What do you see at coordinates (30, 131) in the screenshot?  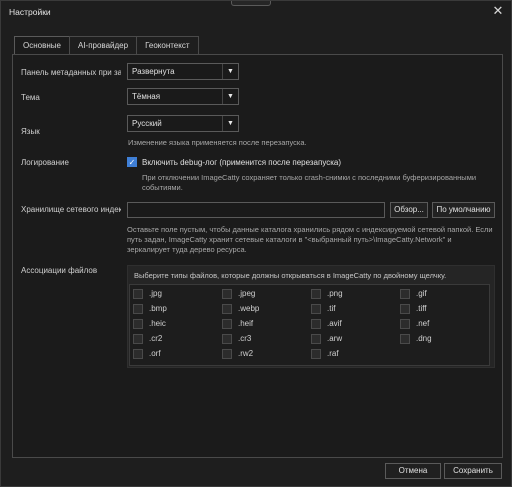 I see `language-label: Язык` at bounding box center [30, 131].